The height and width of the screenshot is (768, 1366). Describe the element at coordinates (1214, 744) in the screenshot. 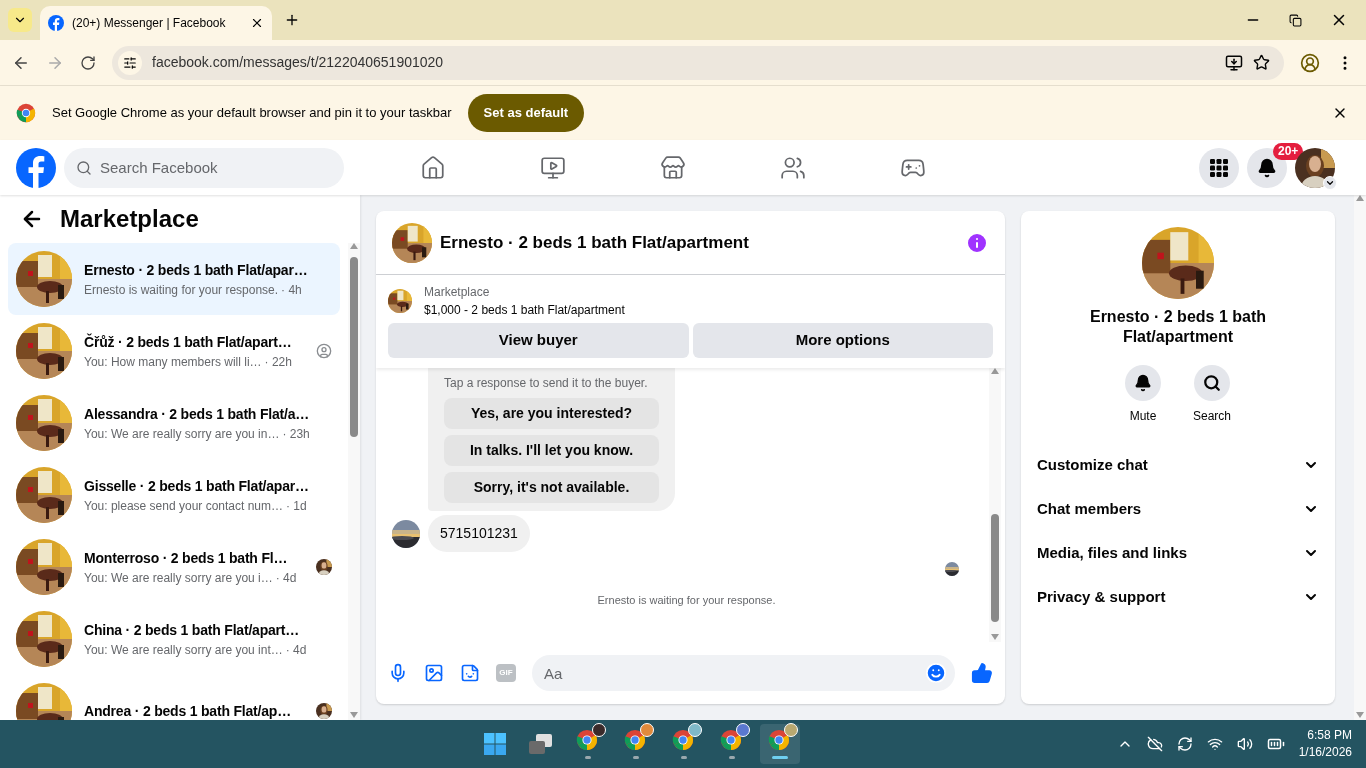

I see `wifi-icon` at that location.